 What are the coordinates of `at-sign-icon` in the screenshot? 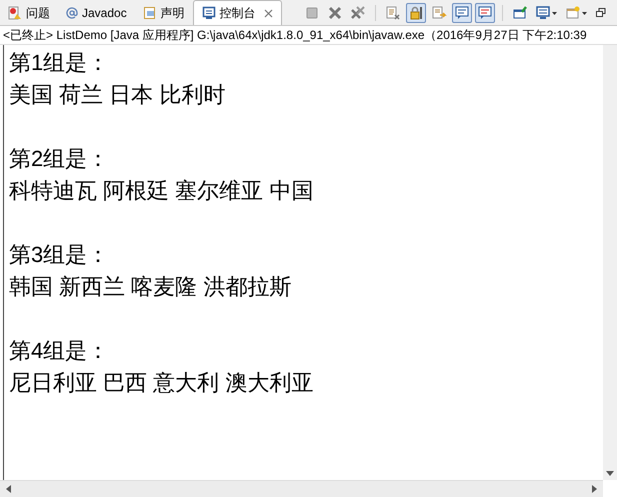 It's located at (72, 13).